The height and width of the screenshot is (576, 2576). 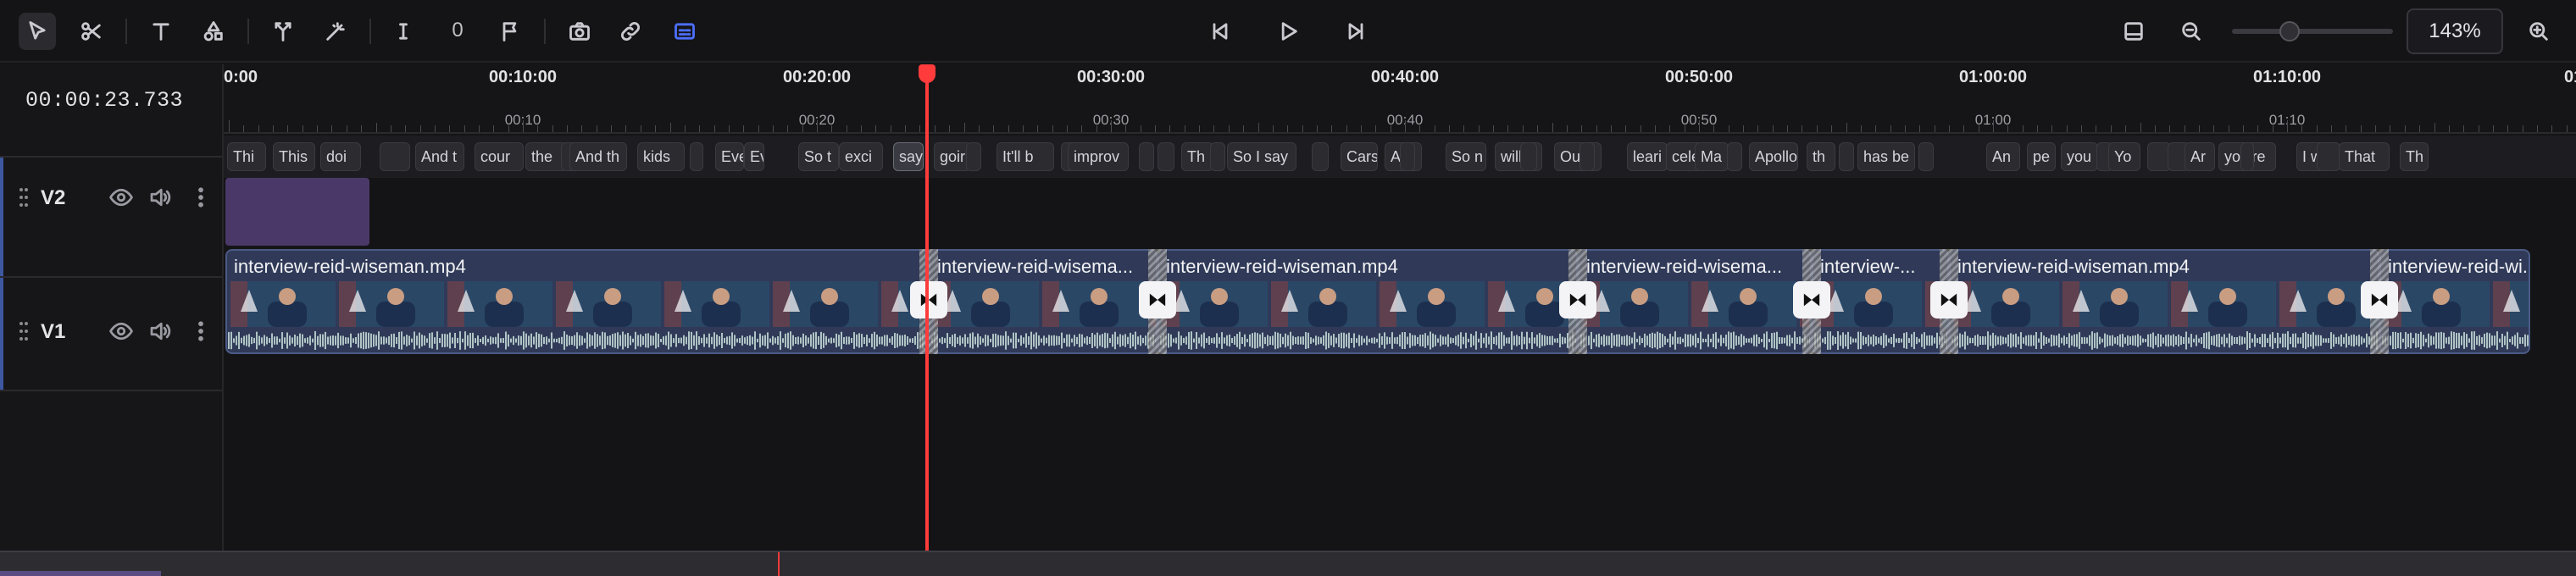 What do you see at coordinates (1355, 31) in the screenshot?
I see `skip-forward-button` at bounding box center [1355, 31].